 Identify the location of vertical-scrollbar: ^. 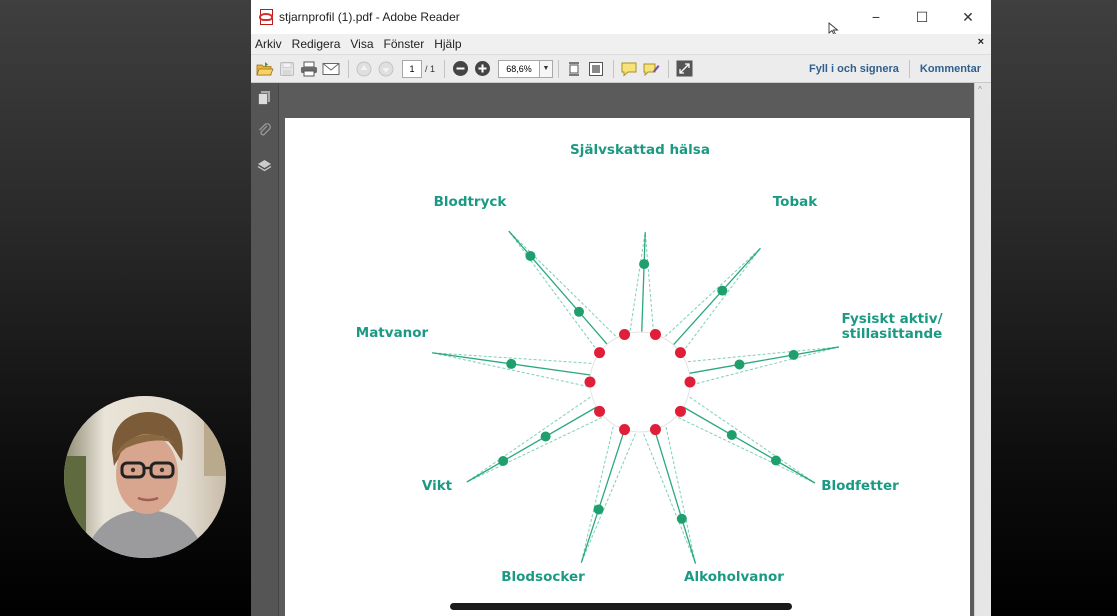
(982, 349).